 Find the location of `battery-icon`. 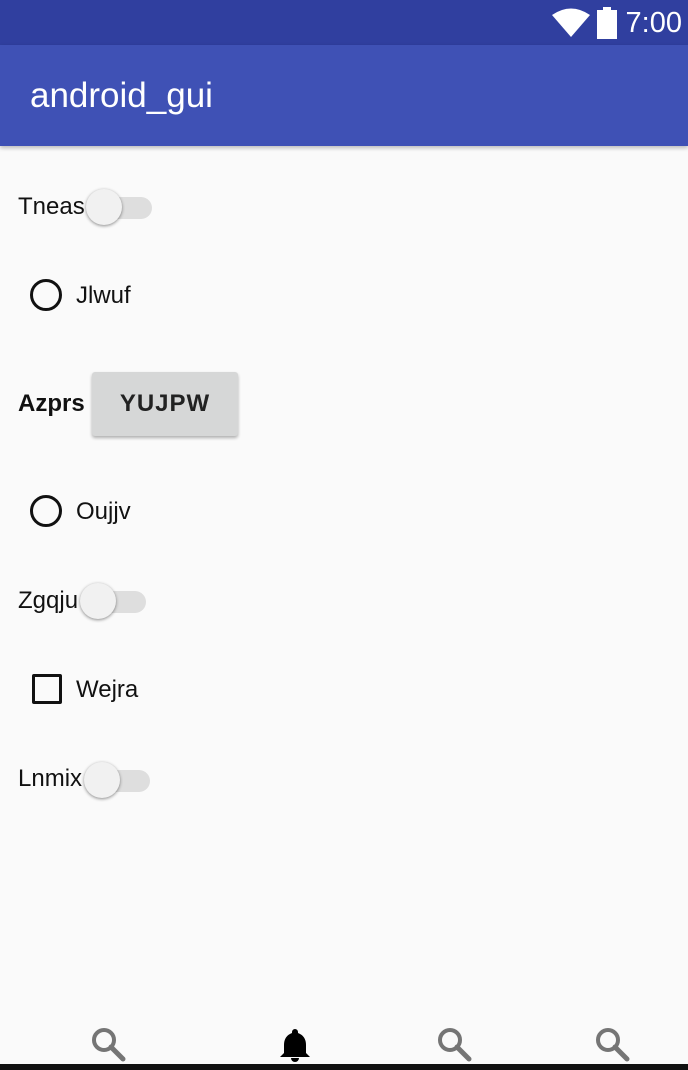

battery-icon is located at coordinates (607, 23).